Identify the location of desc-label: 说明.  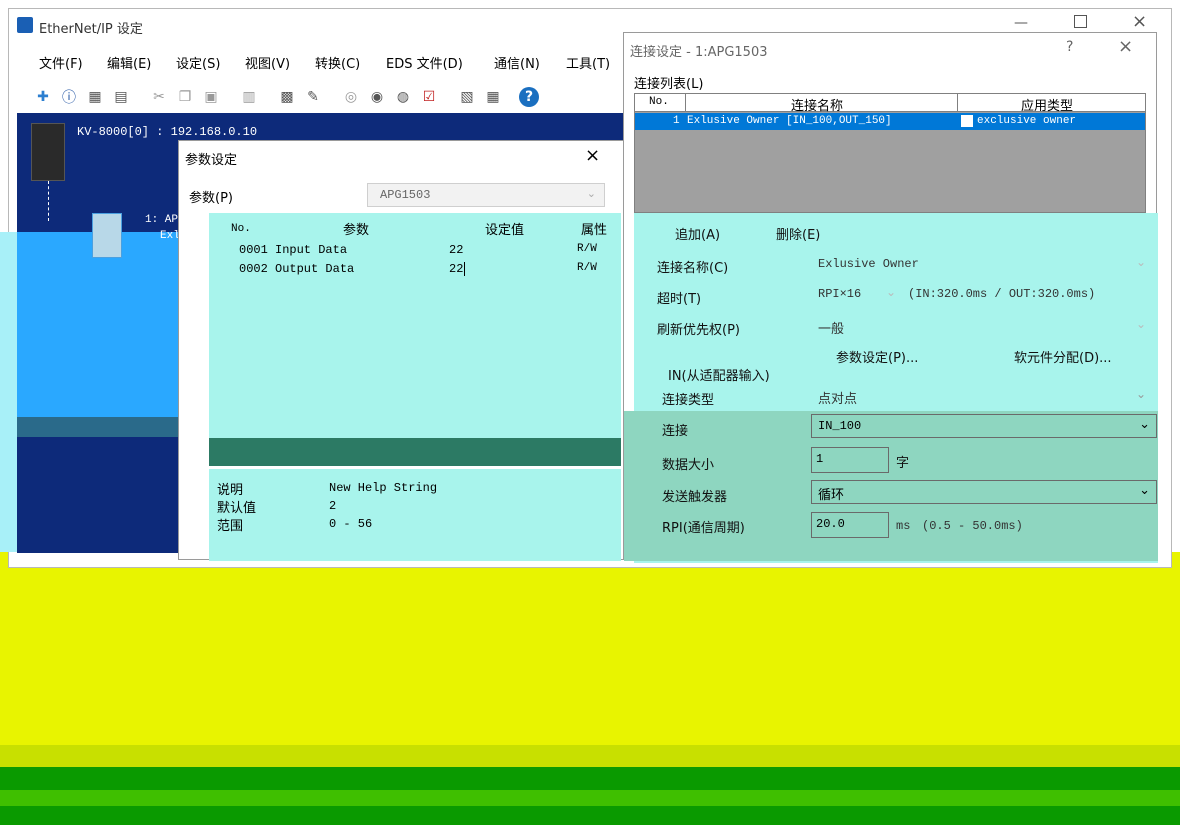
(230, 490).